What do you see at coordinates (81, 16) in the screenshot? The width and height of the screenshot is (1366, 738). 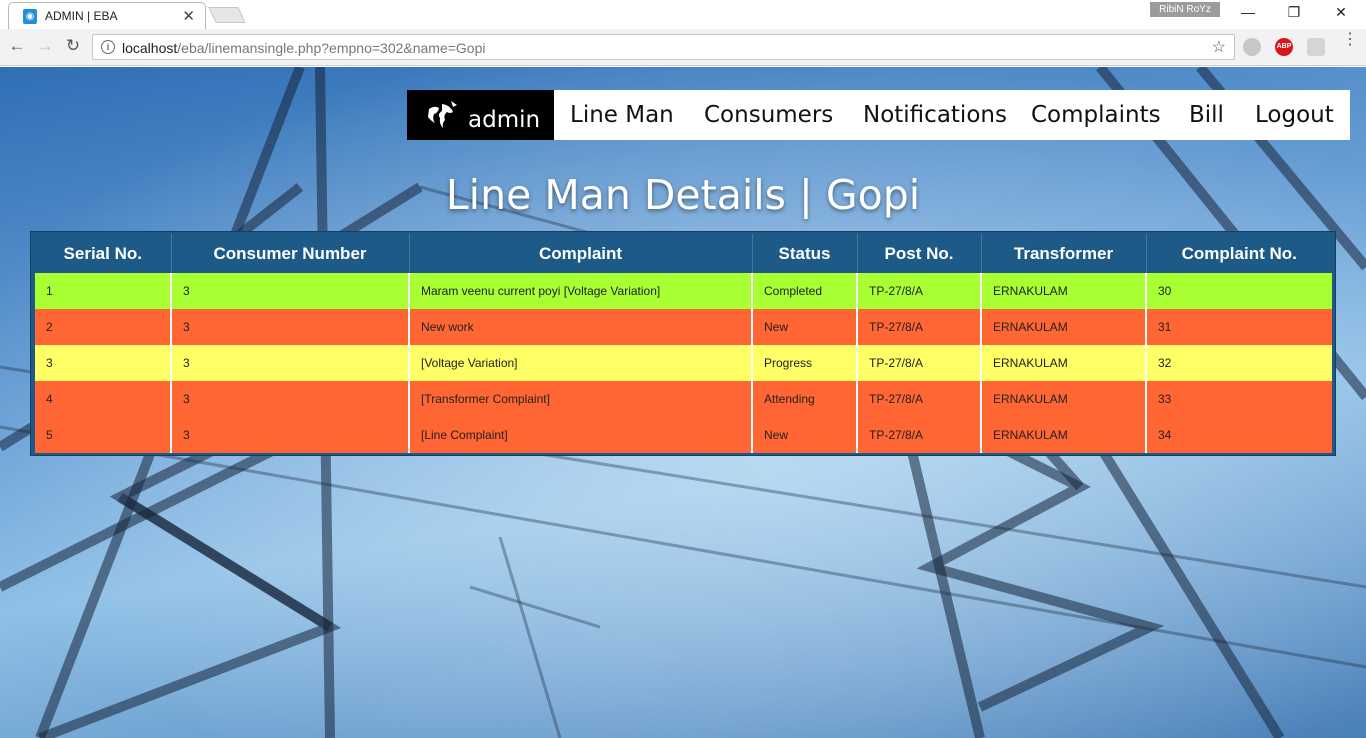 I see `tab-title: ADMIN | EBA` at bounding box center [81, 16].